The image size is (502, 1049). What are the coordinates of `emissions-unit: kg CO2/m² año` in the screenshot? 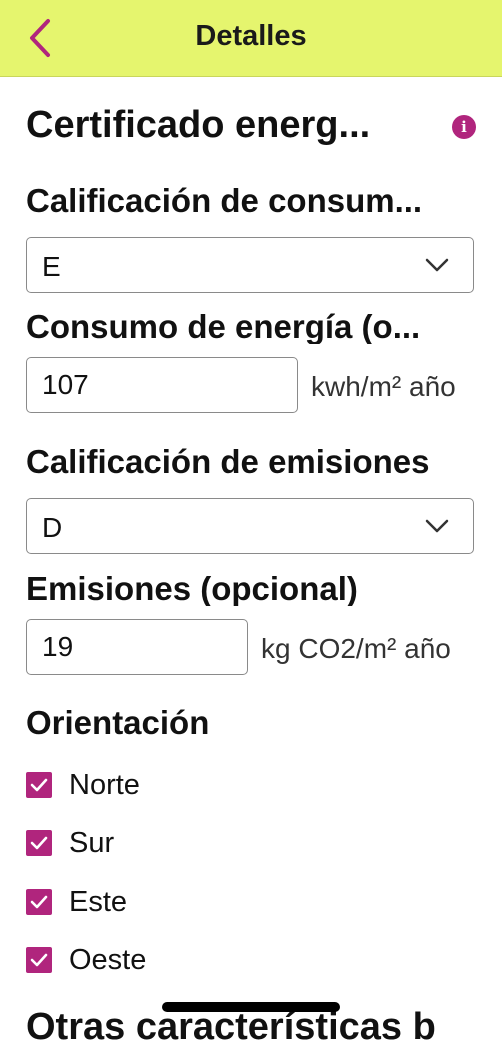 It's located at (356, 648).